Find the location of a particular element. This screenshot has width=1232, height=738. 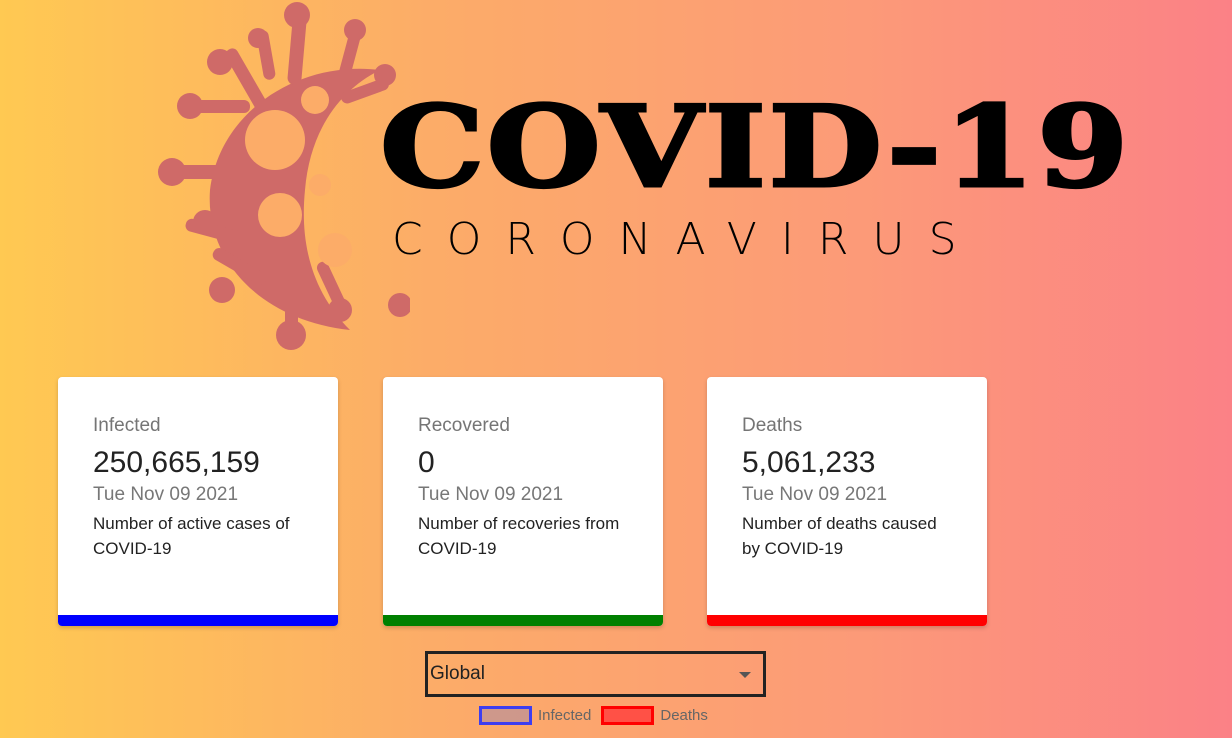

infected-color-bar is located at coordinates (198, 620).